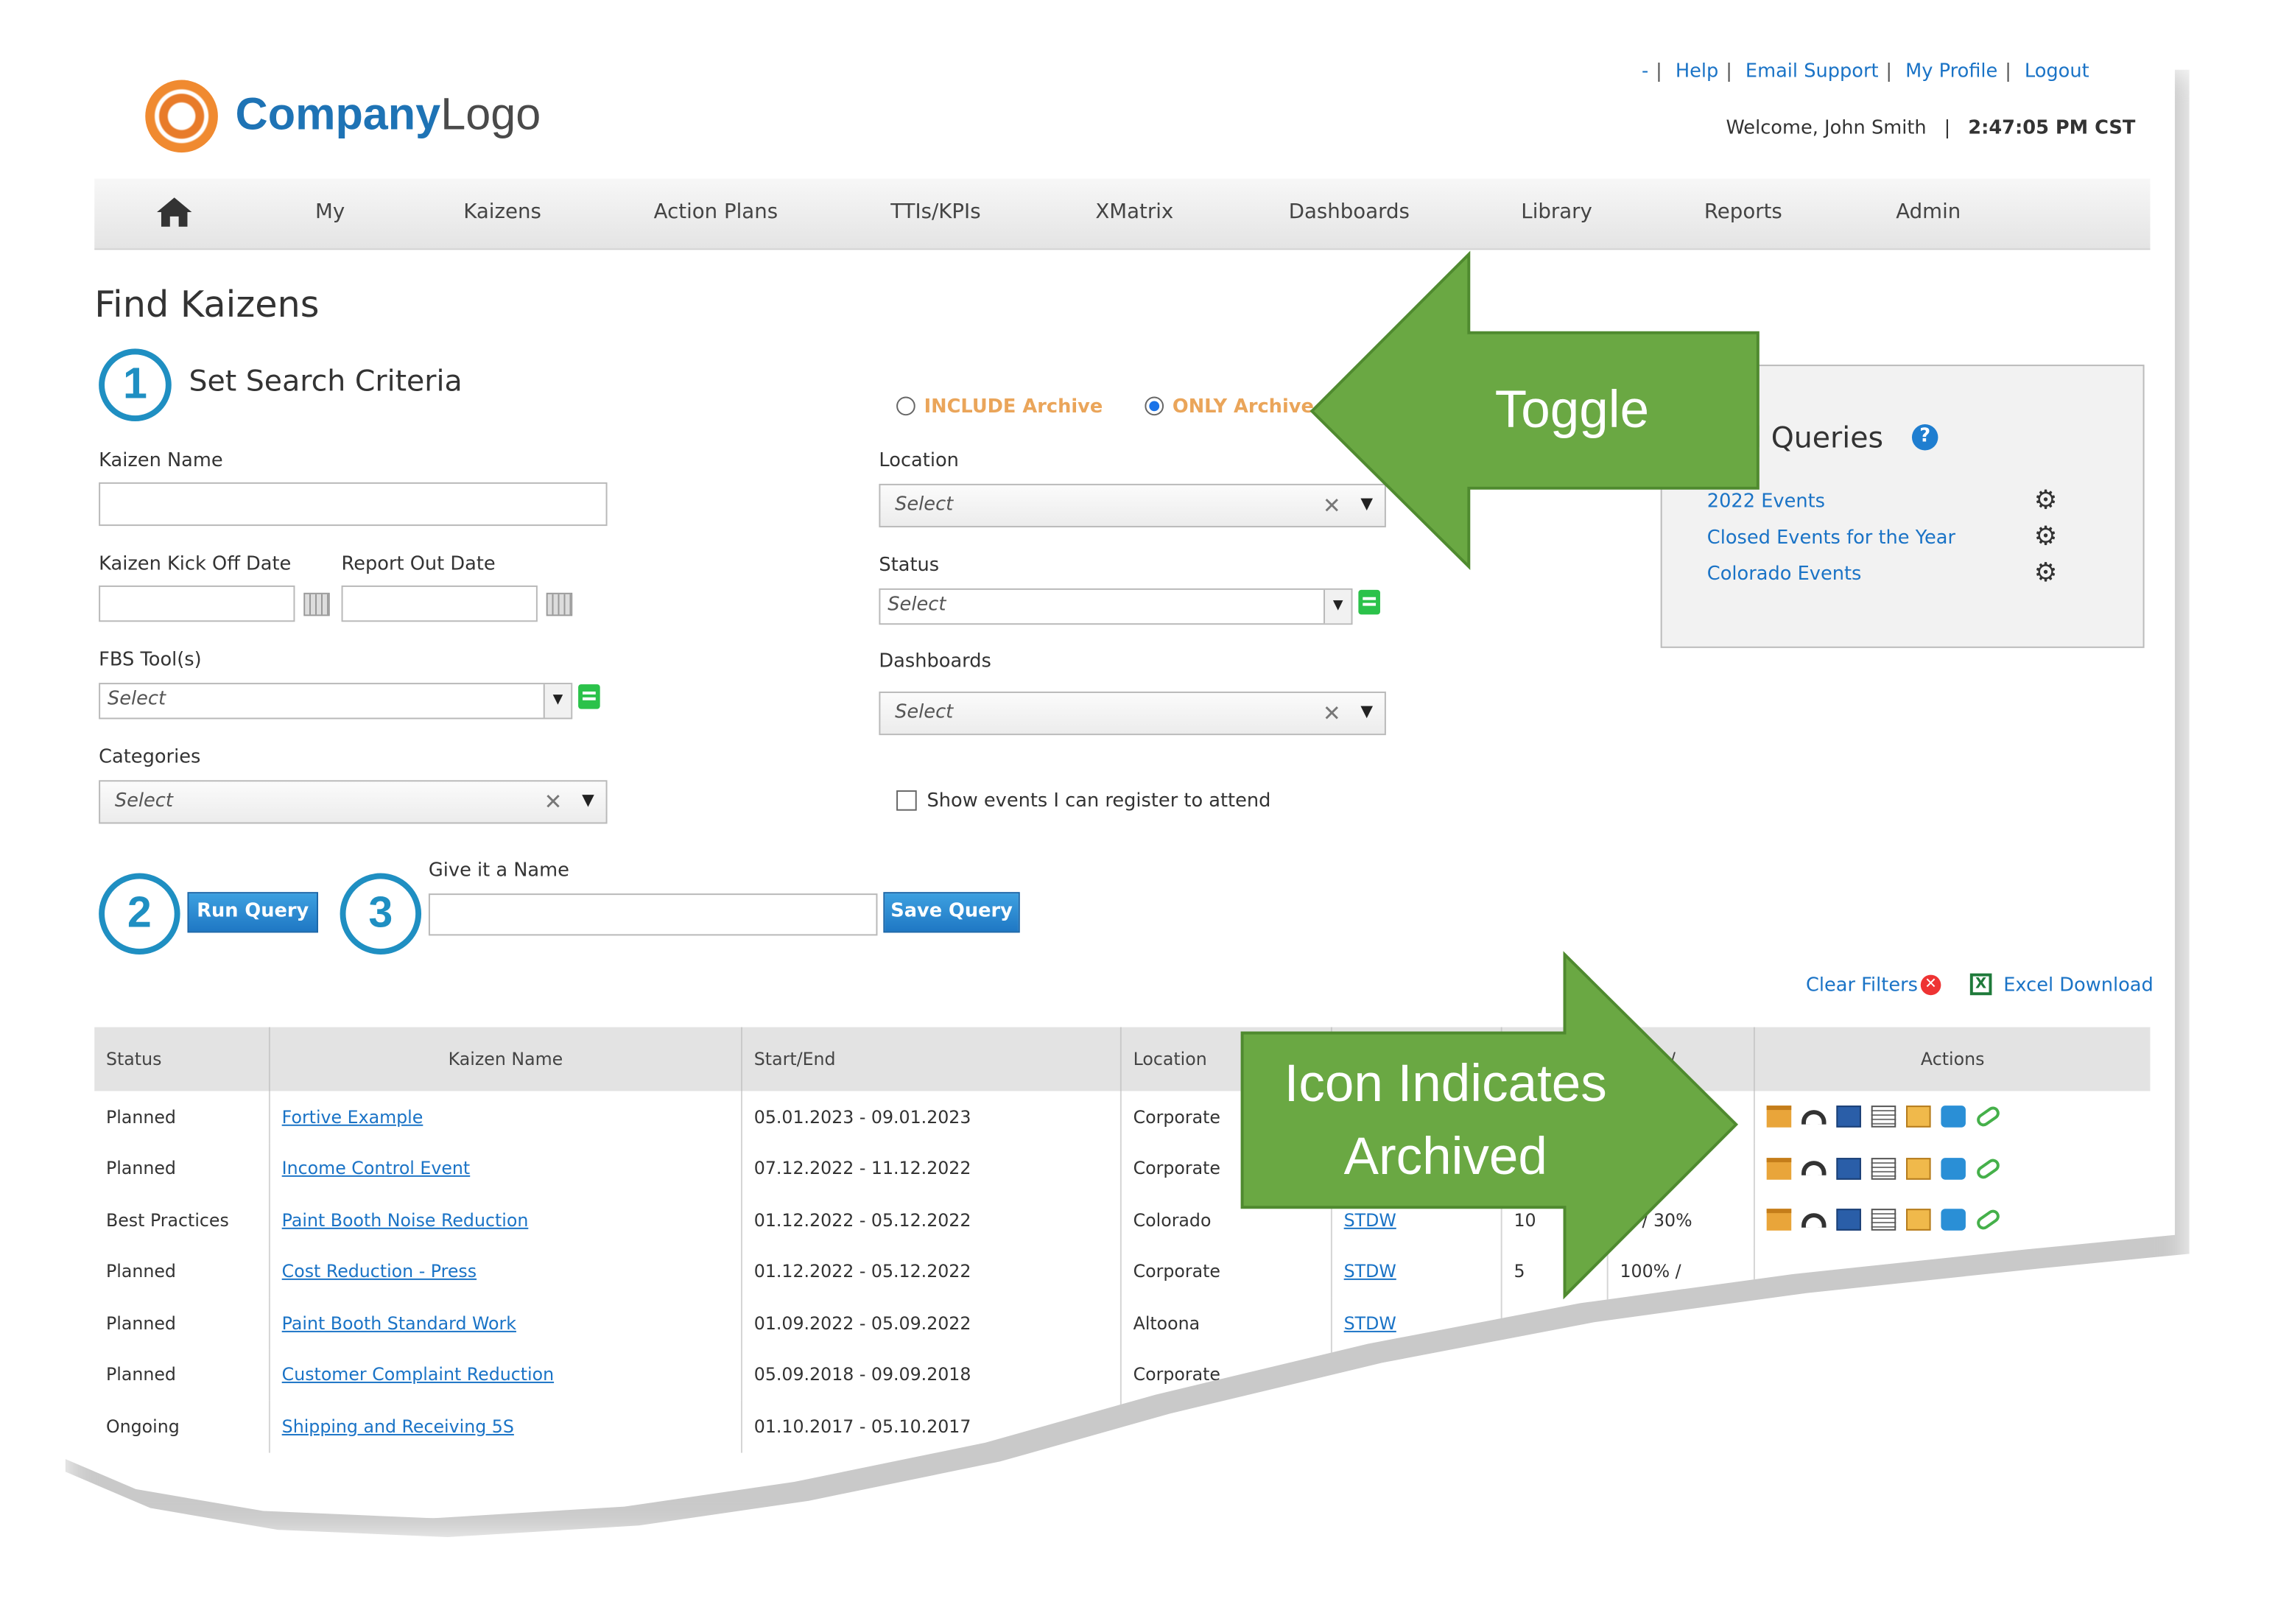 The width and height of the screenshot is (2278, 1624). What do you see at coordinates (1556, 212) in the screenshot?
I see `nav-library: Library` at bounding box center [1556, 212].